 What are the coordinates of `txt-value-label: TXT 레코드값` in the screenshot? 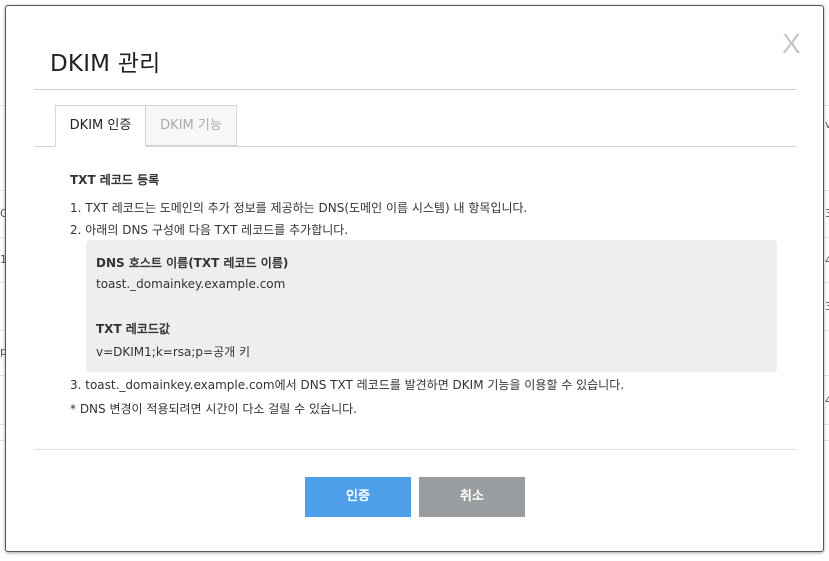 It's located at (133, 329).